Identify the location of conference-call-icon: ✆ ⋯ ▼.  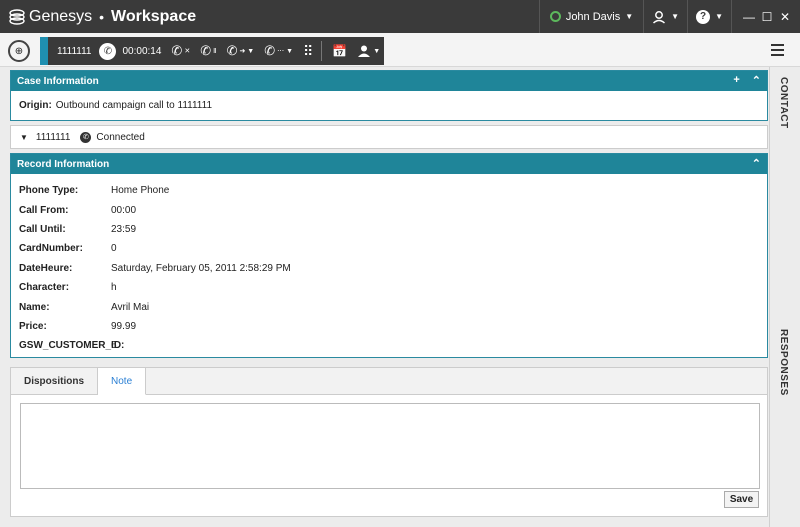
(278, 51).